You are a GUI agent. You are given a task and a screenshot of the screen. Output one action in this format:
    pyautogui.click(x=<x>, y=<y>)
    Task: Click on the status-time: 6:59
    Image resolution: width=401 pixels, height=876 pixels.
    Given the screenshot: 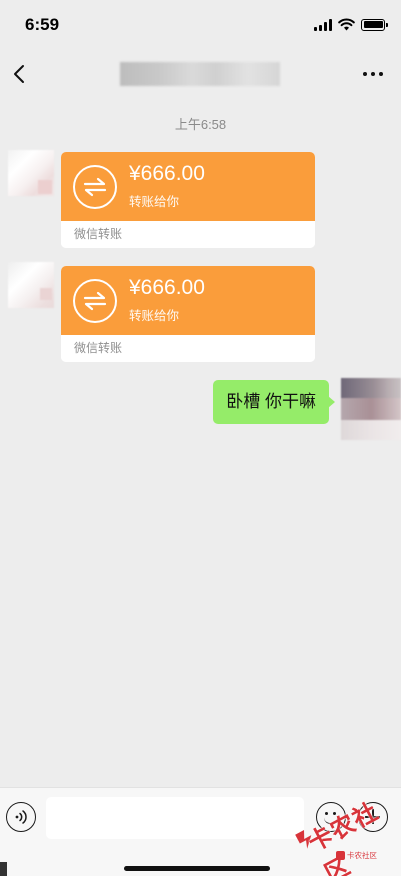 What is the action you would take?
    pyautogui.click(x=42, y=24)
    